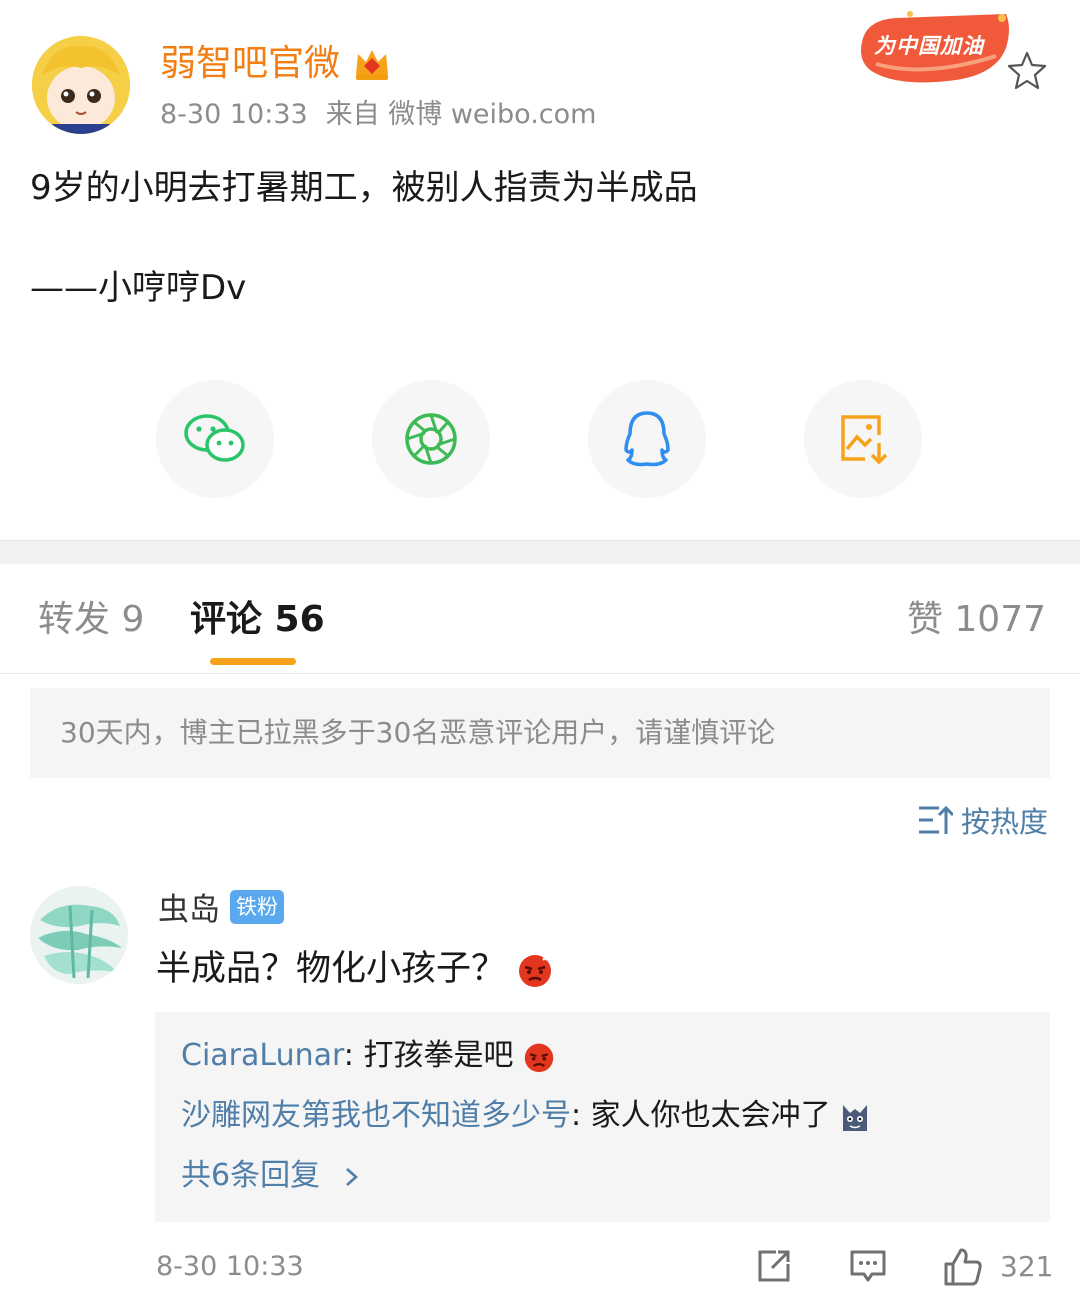  I want to click on sort-label: 按热度, so click(1004, 822).